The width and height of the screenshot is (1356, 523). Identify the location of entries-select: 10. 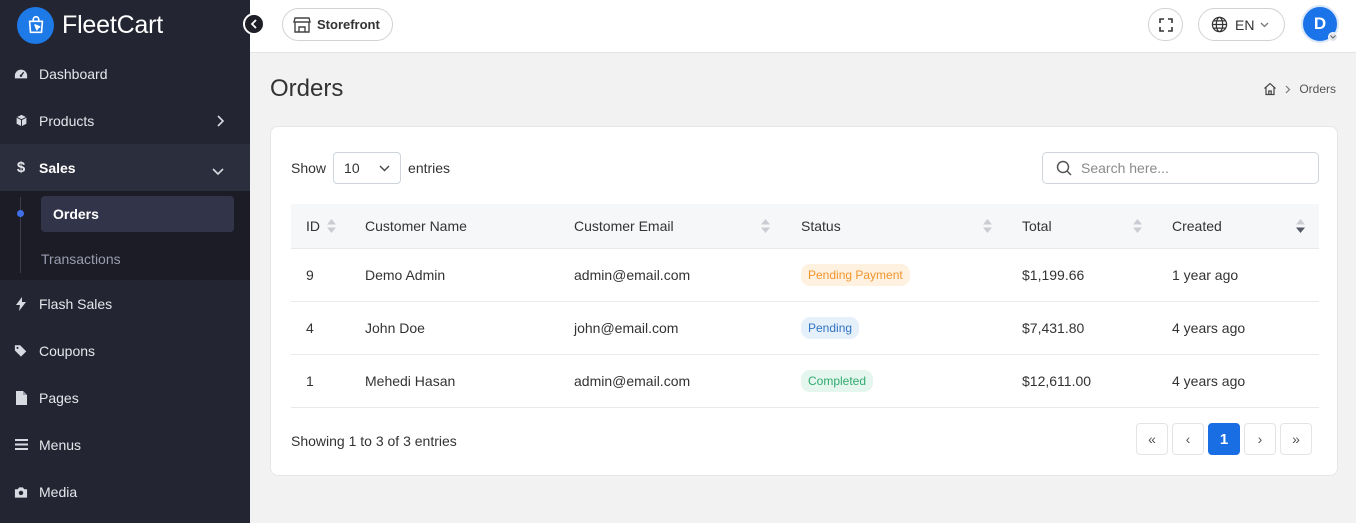
(367, 168).